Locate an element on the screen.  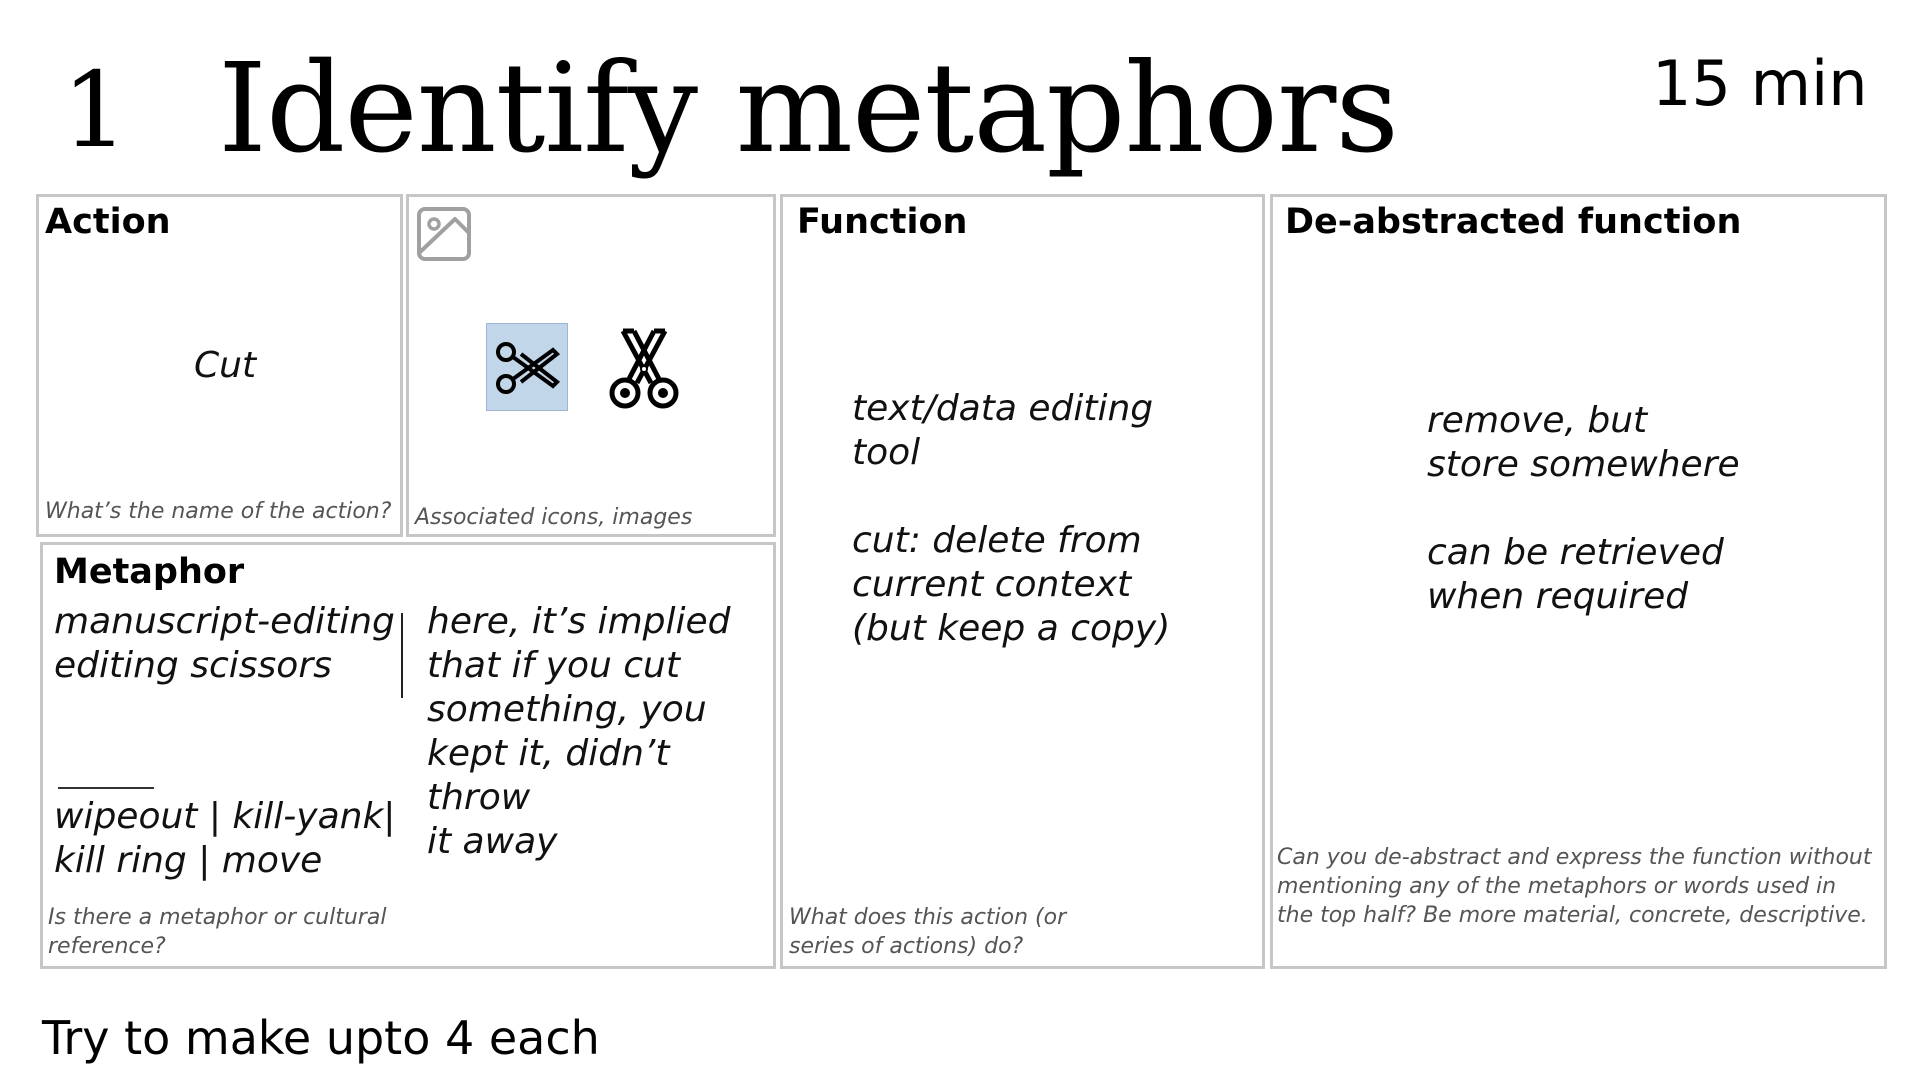
action-value: Cut is located at coordinates (225, 366).